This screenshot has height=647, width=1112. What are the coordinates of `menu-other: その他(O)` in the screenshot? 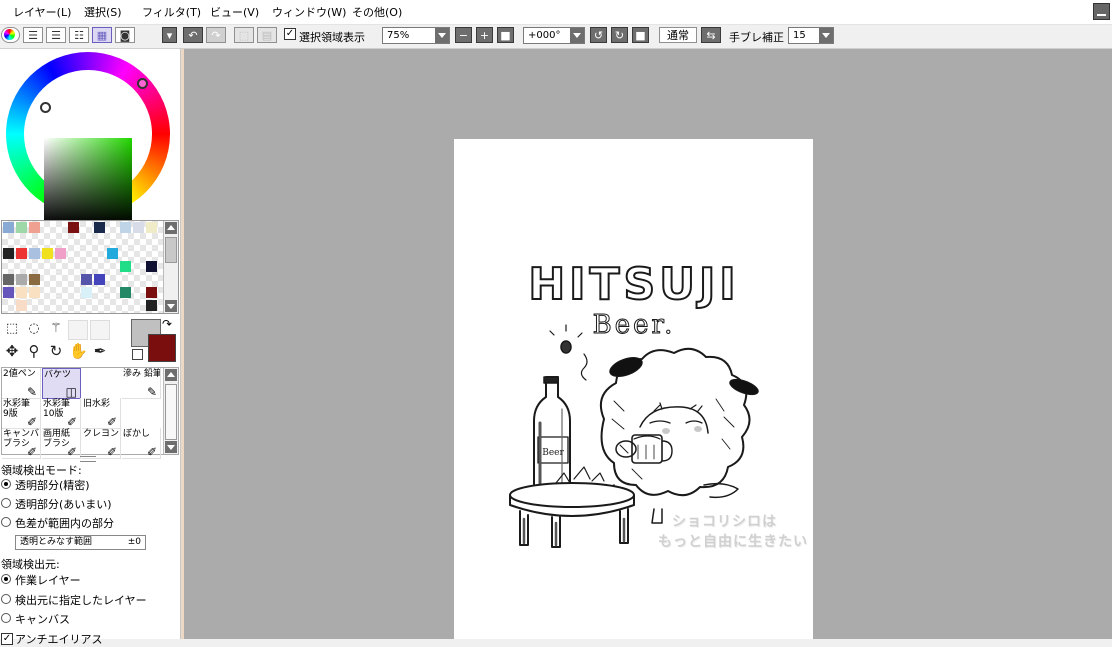 It's located at (377, 12).